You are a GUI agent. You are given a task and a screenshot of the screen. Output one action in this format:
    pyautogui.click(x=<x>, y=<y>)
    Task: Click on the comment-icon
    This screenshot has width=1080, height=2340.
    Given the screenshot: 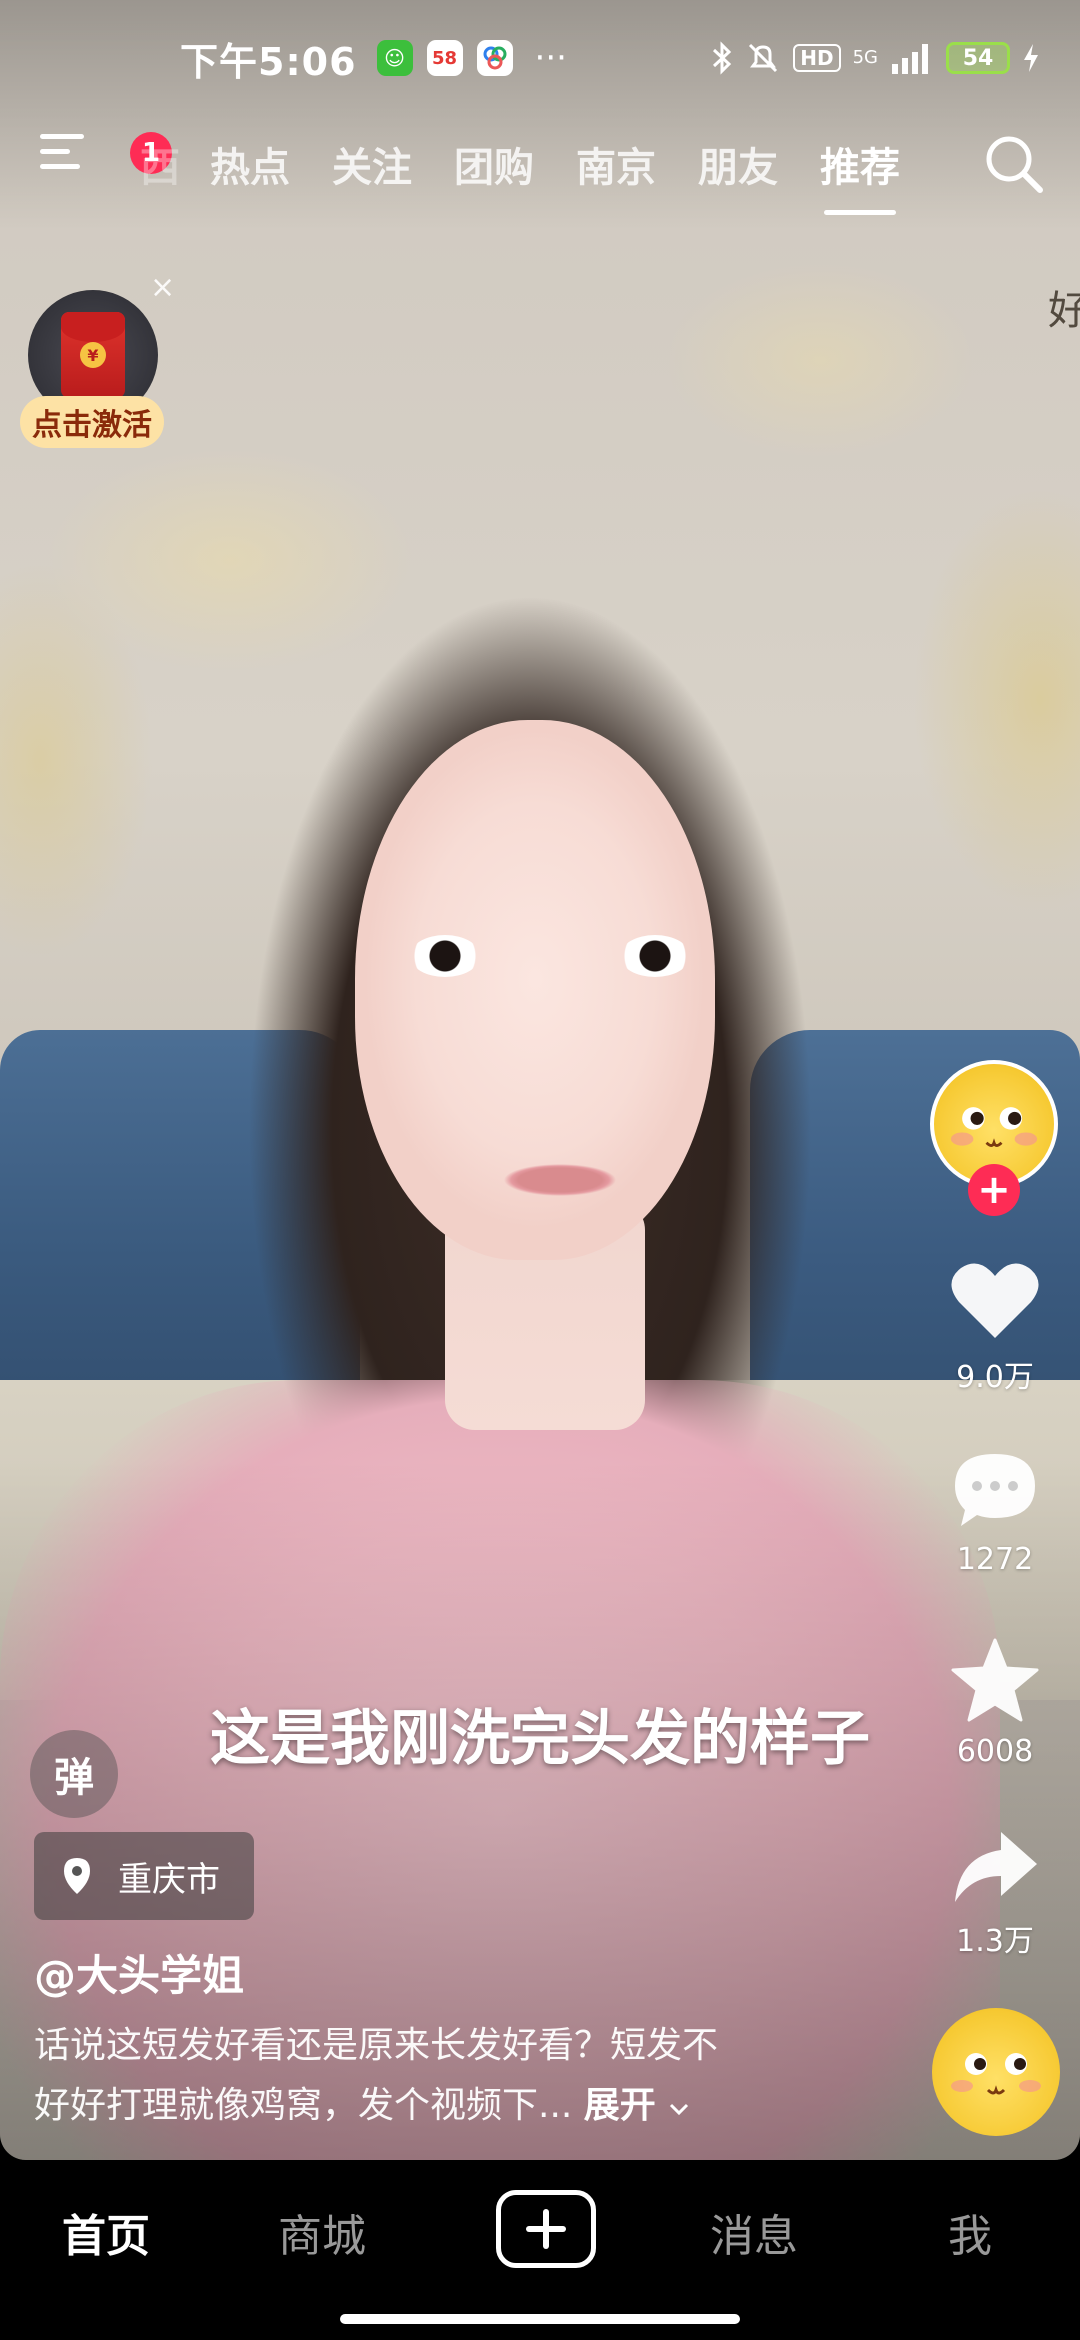 What is the action you would take?
    pyautogui.click(x=995, y=1490)
    